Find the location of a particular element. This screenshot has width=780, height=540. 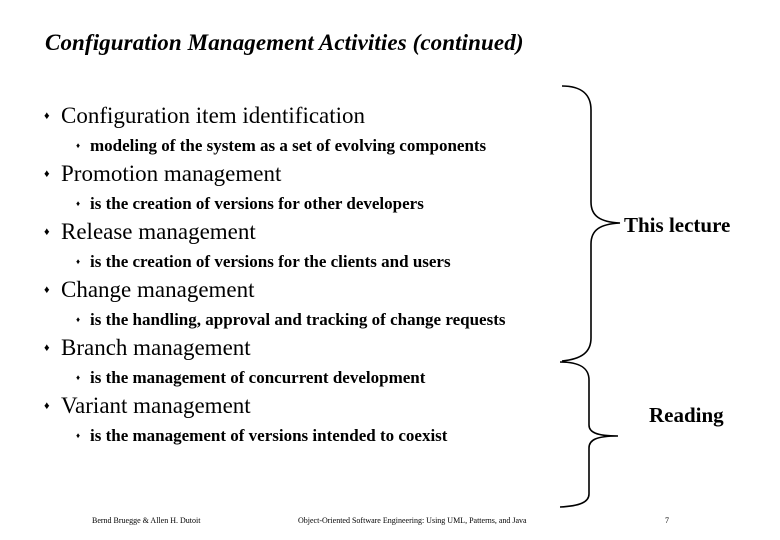

group-label-this-lecture: This lecture is located at coordinates (677, 225).